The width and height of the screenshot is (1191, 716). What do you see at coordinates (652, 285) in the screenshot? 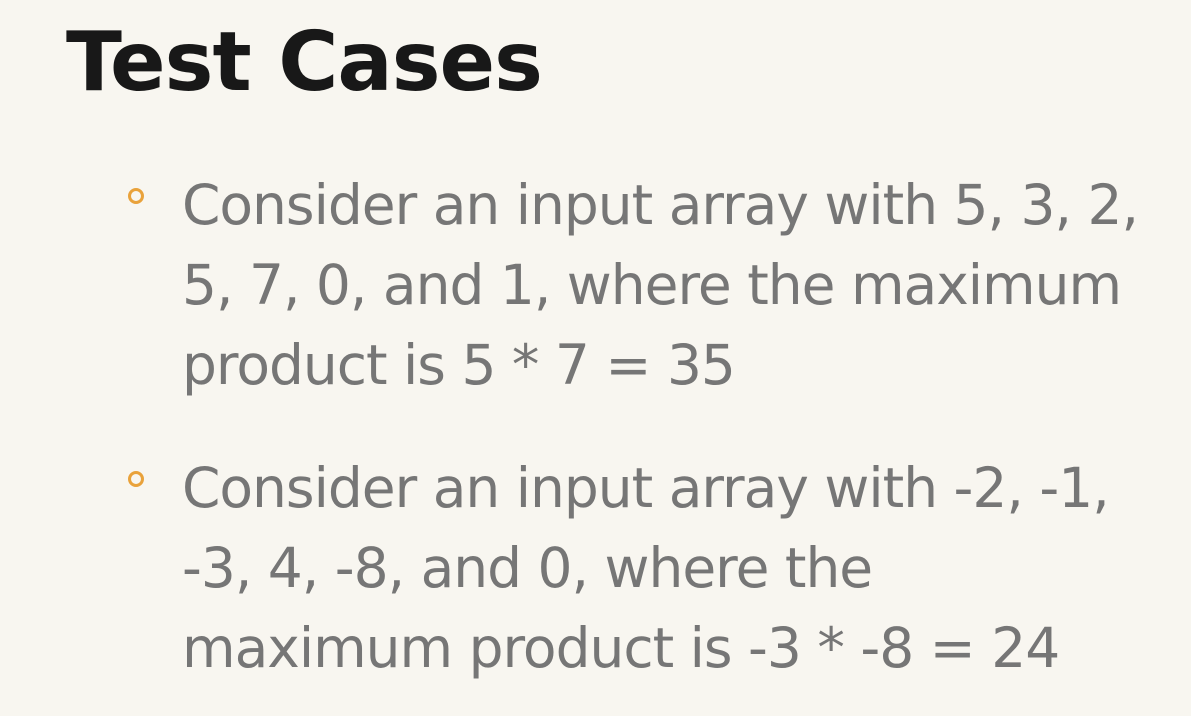
I see `bullet-line: 5, 7, 0, and 1, where the maximum` at bounding box center [652, 285].